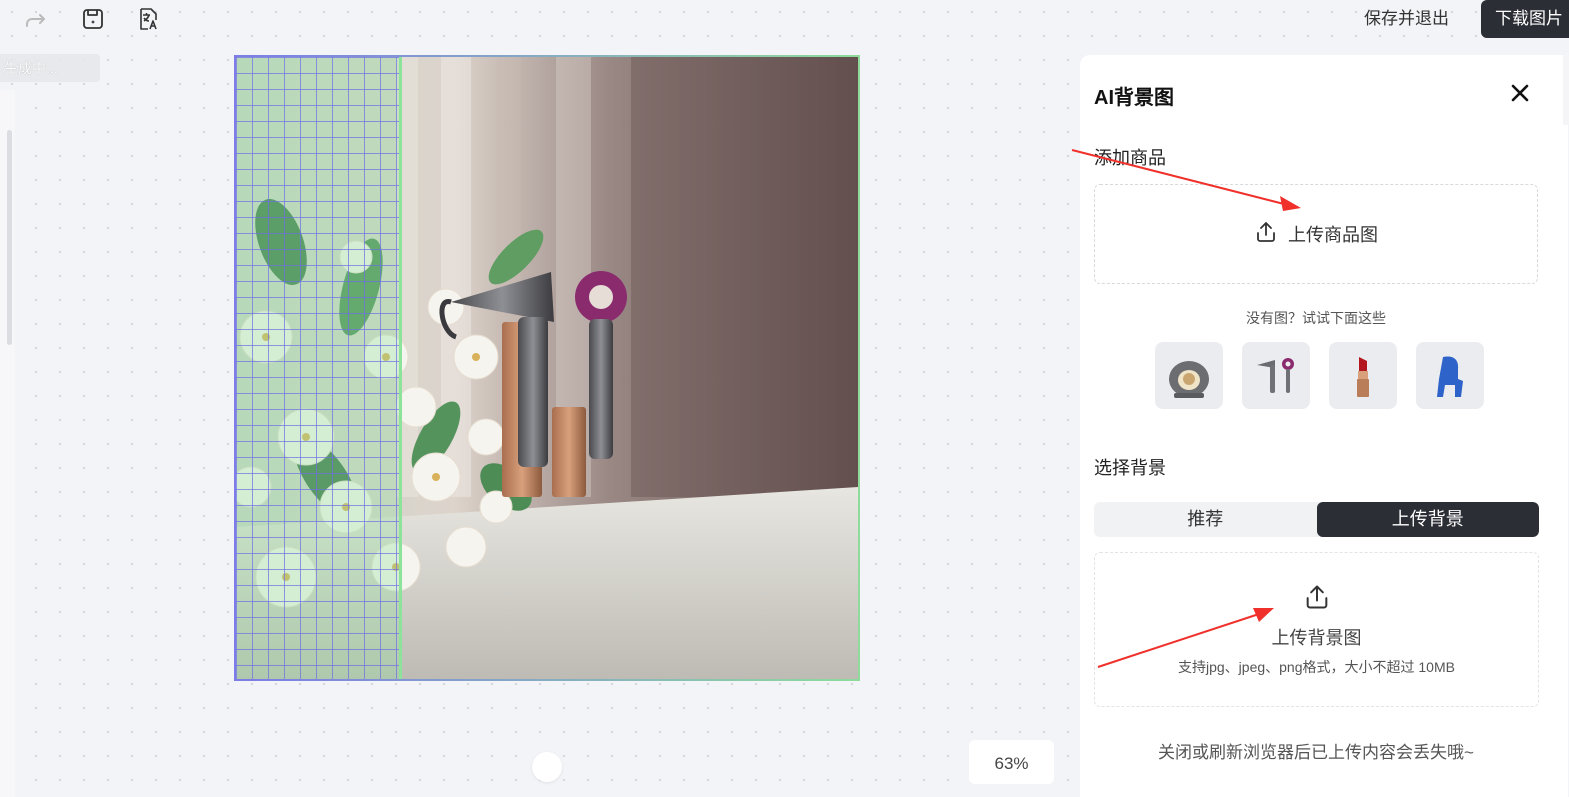 The image size is (1569, 797). Describe the element at coordinates (1525, 19) in the screenshot. I see `download-image-button: 下载图片` at that location.